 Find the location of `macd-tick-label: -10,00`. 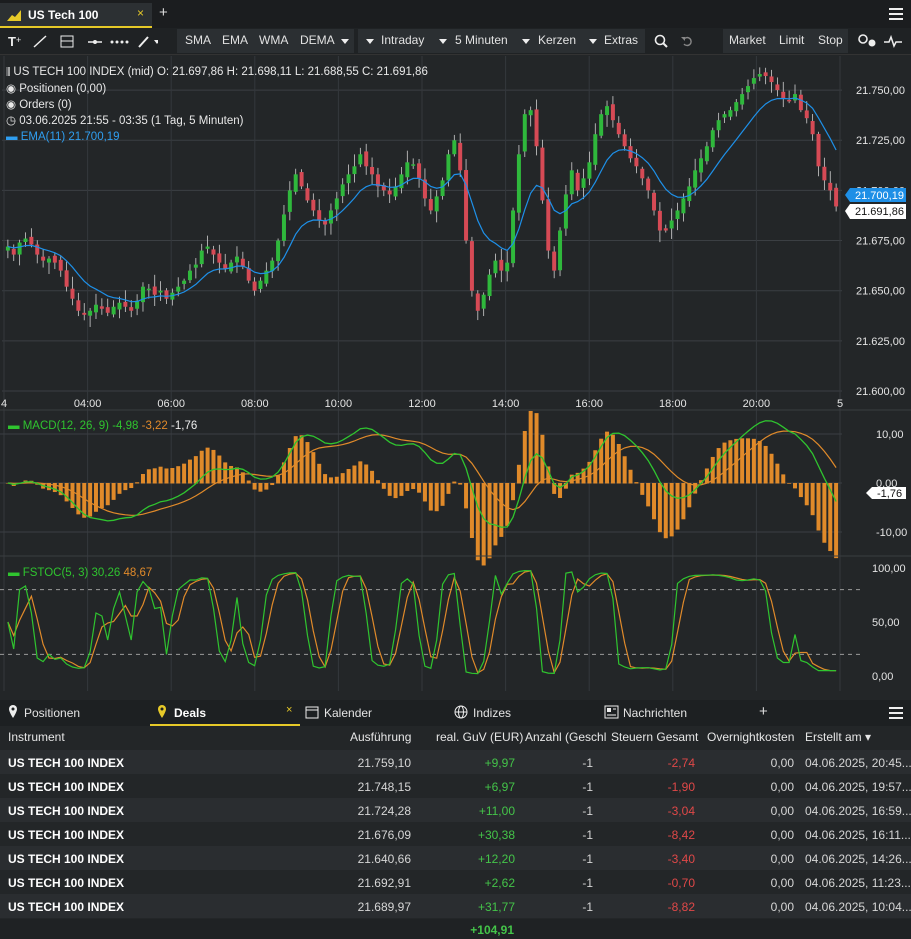

macd-tick-label: -10,00 is located at coordinates (891, 533).